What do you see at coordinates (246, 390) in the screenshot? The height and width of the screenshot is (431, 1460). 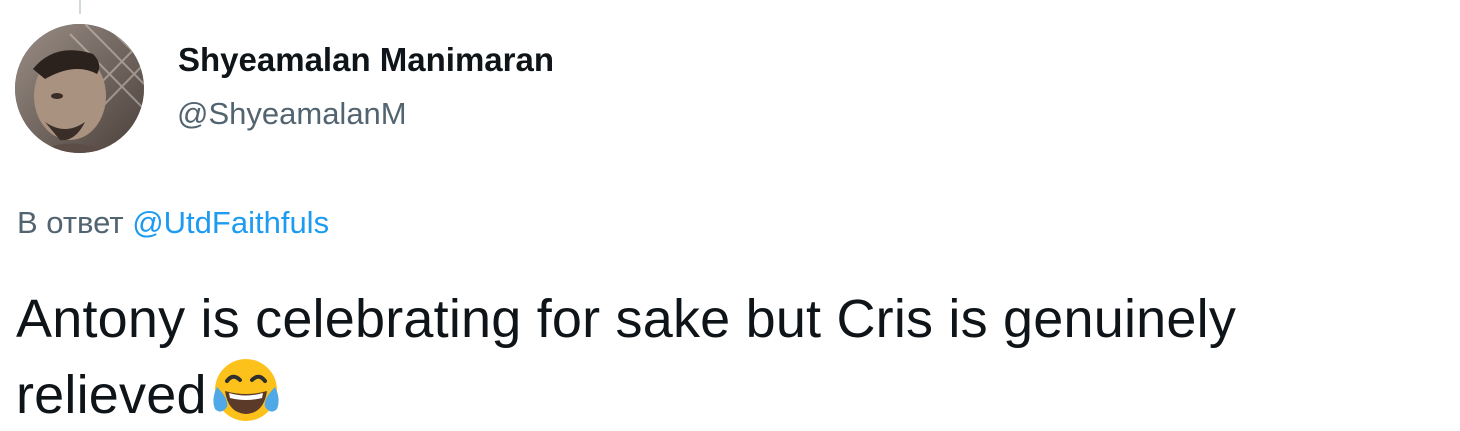 I see `face-with-tears-of-joy-icon` at bounding box center [246, 390].